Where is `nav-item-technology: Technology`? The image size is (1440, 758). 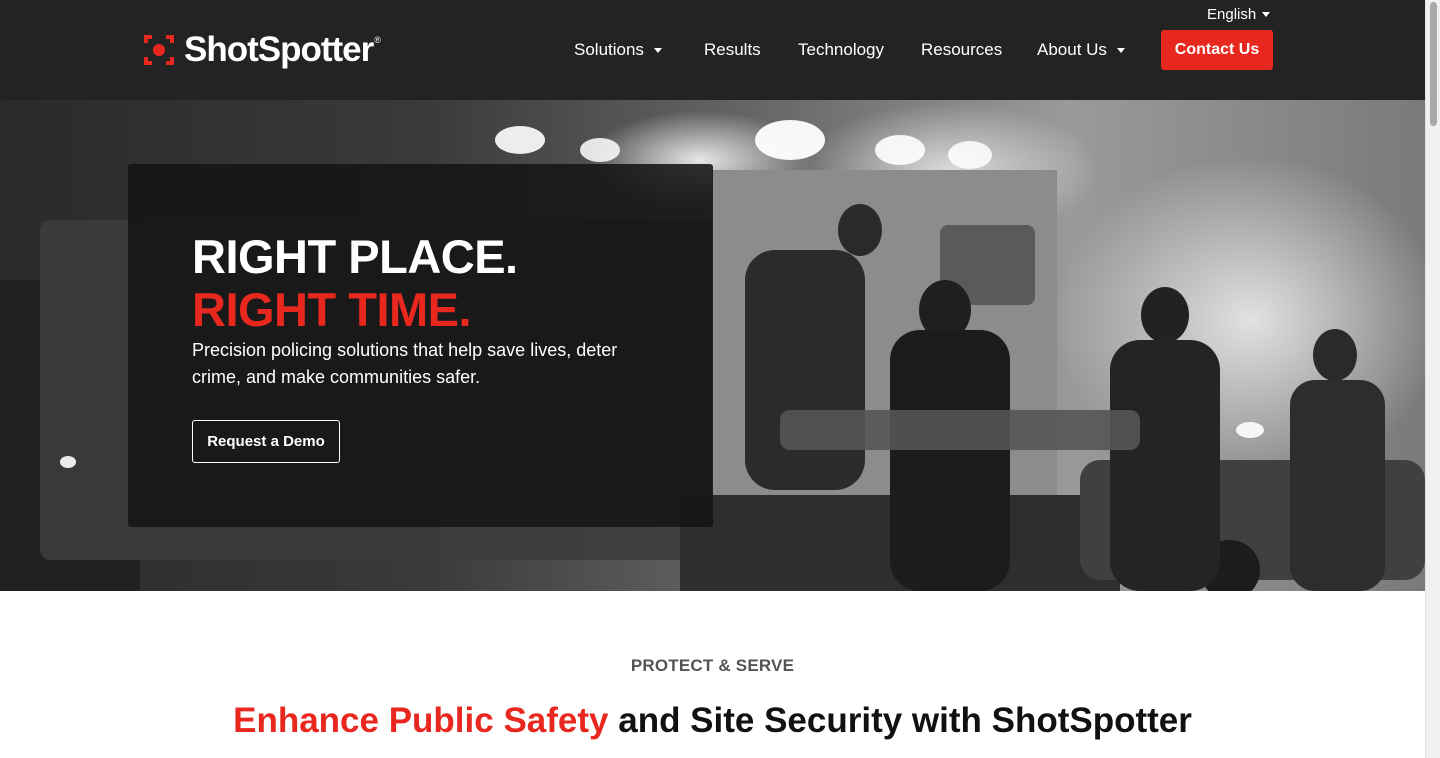
nav-item-technology: Technology is located at coordinates (841, 50).